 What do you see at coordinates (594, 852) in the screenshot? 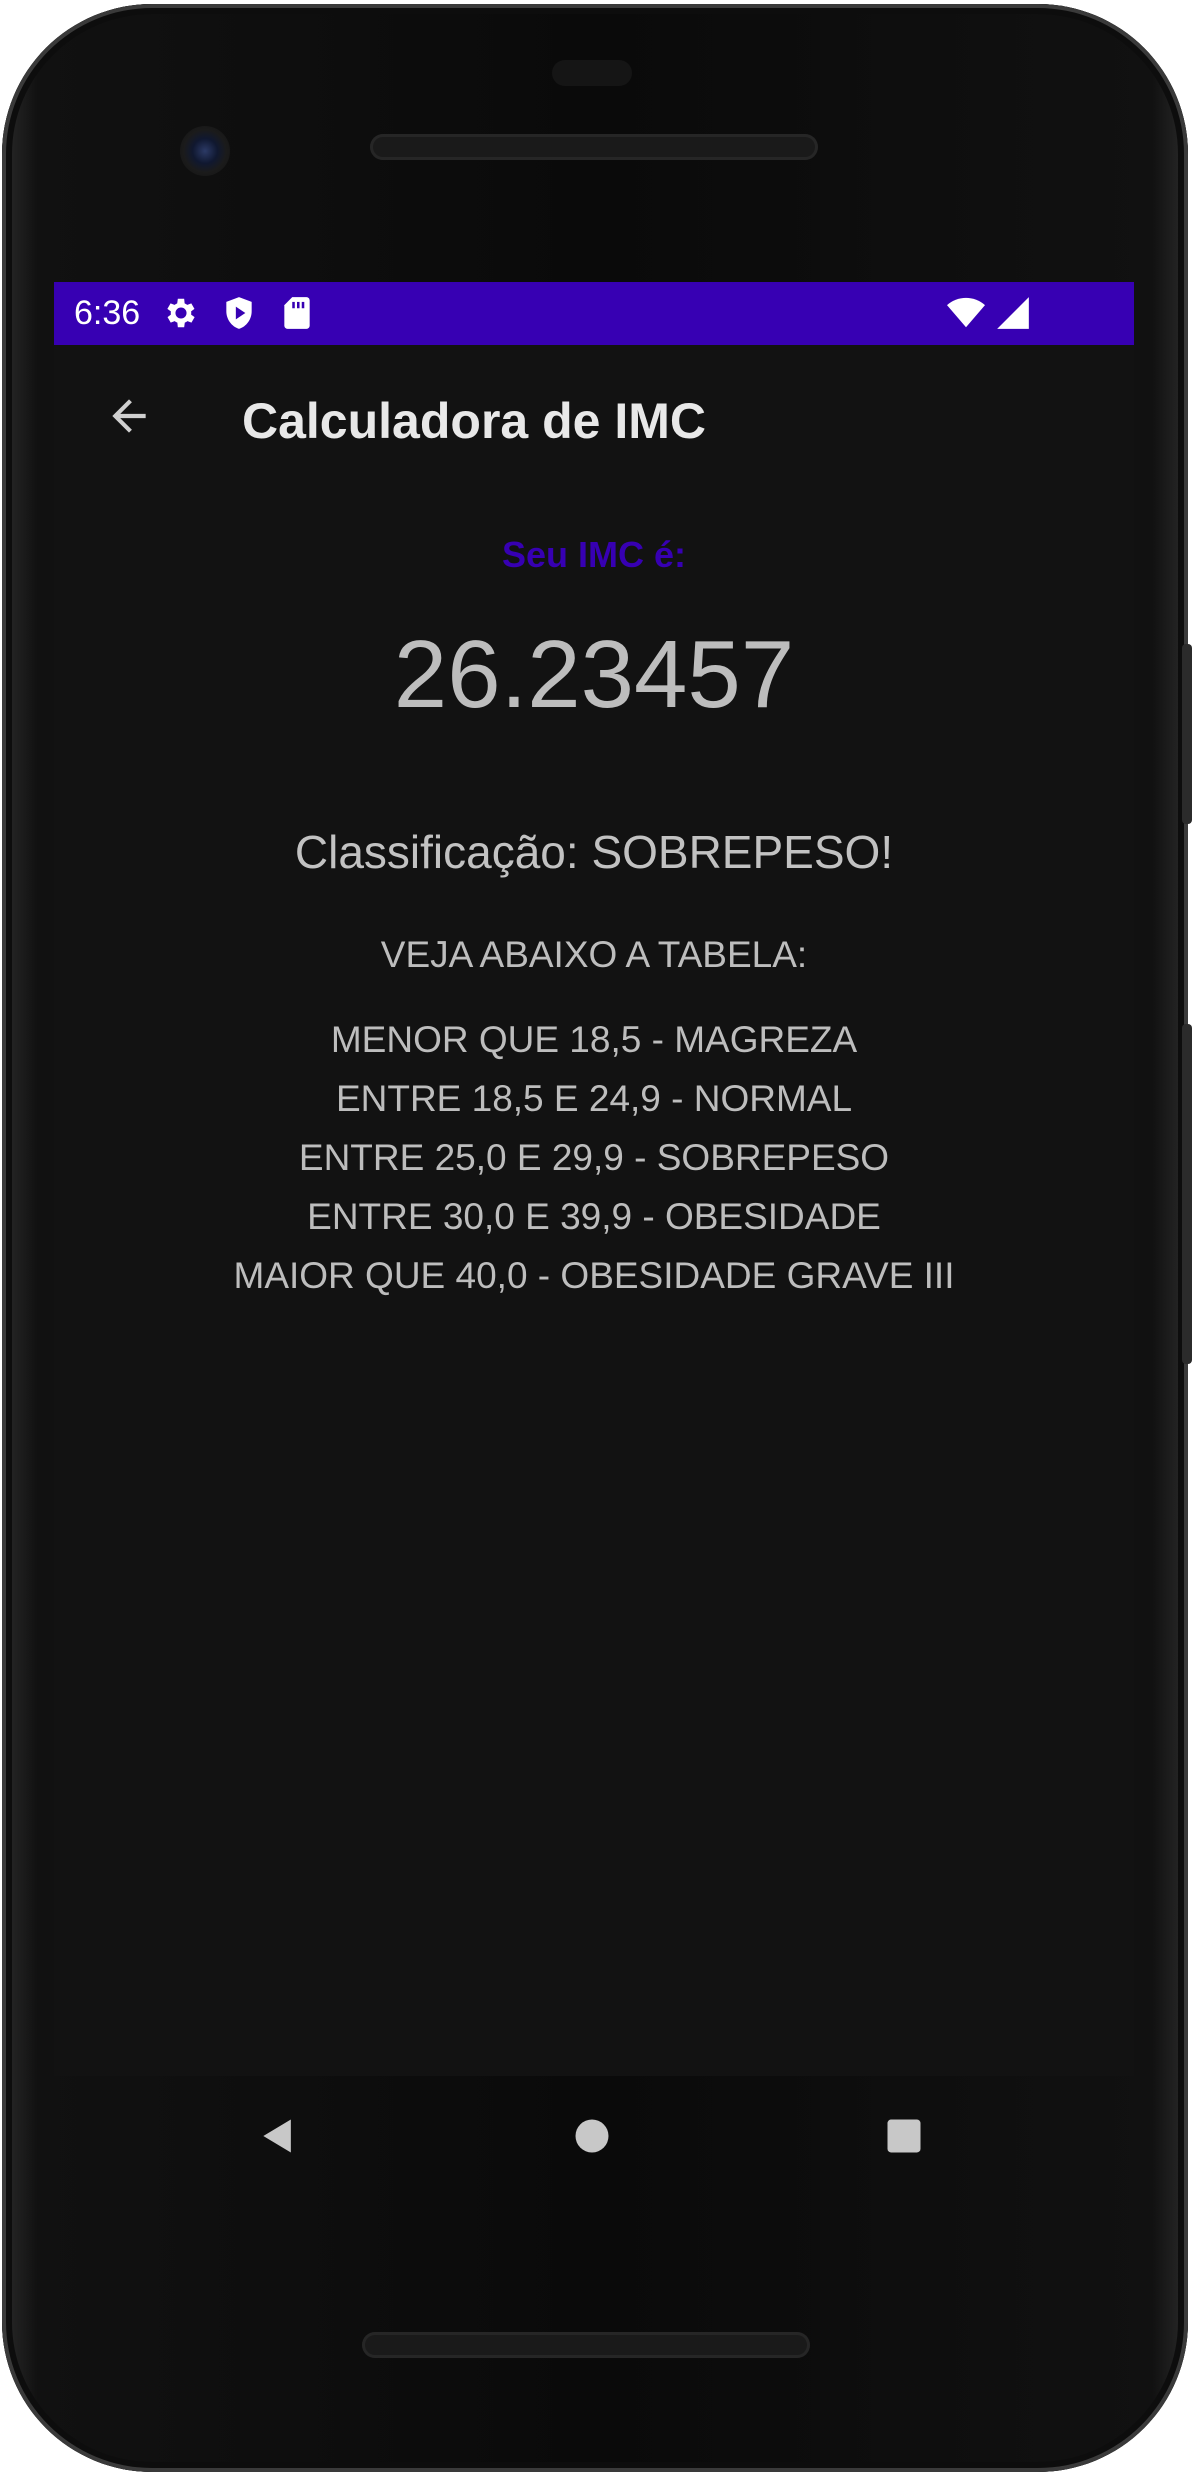
I see `classification-text: Classificação: SOBREPESO!` at bounding box center [594, 852].